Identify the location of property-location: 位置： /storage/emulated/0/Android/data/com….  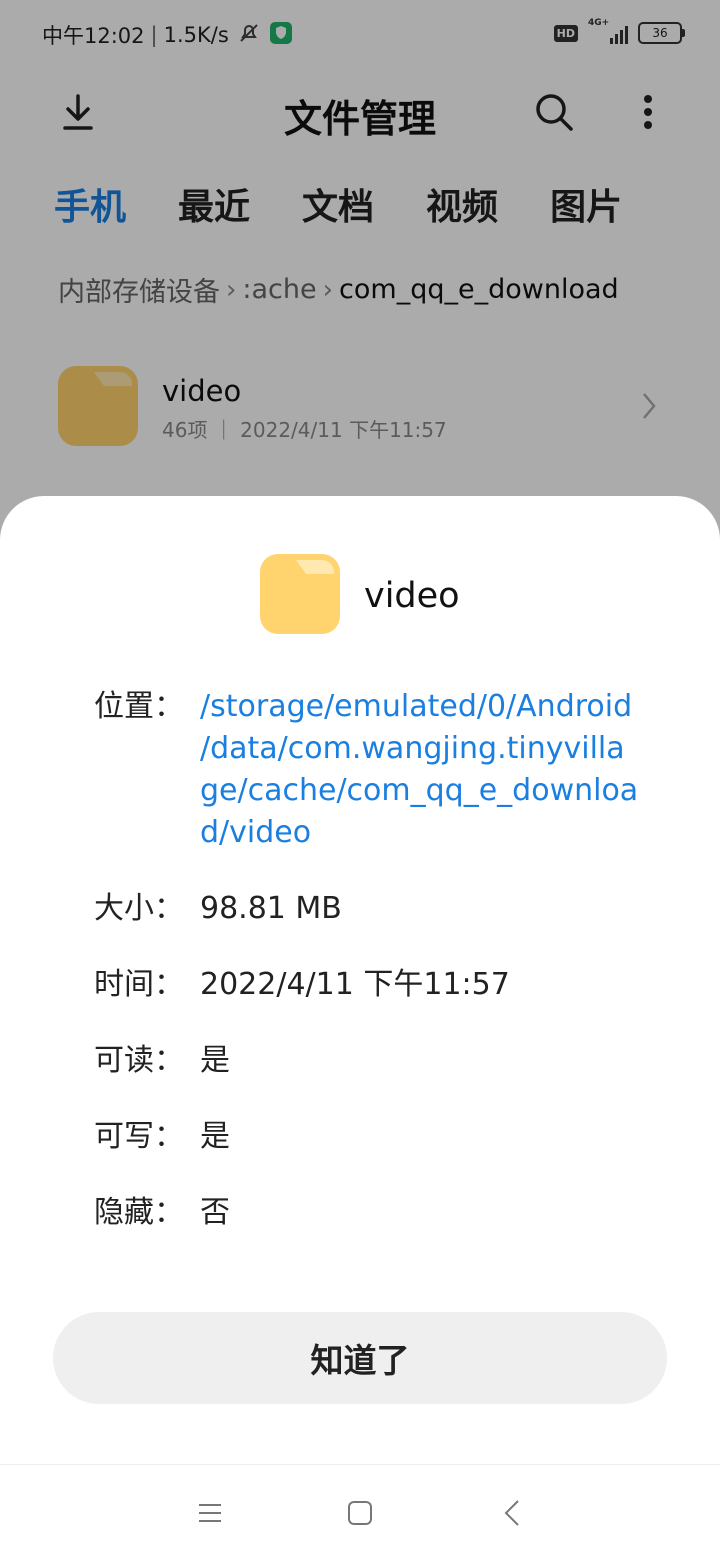
(374, 770).